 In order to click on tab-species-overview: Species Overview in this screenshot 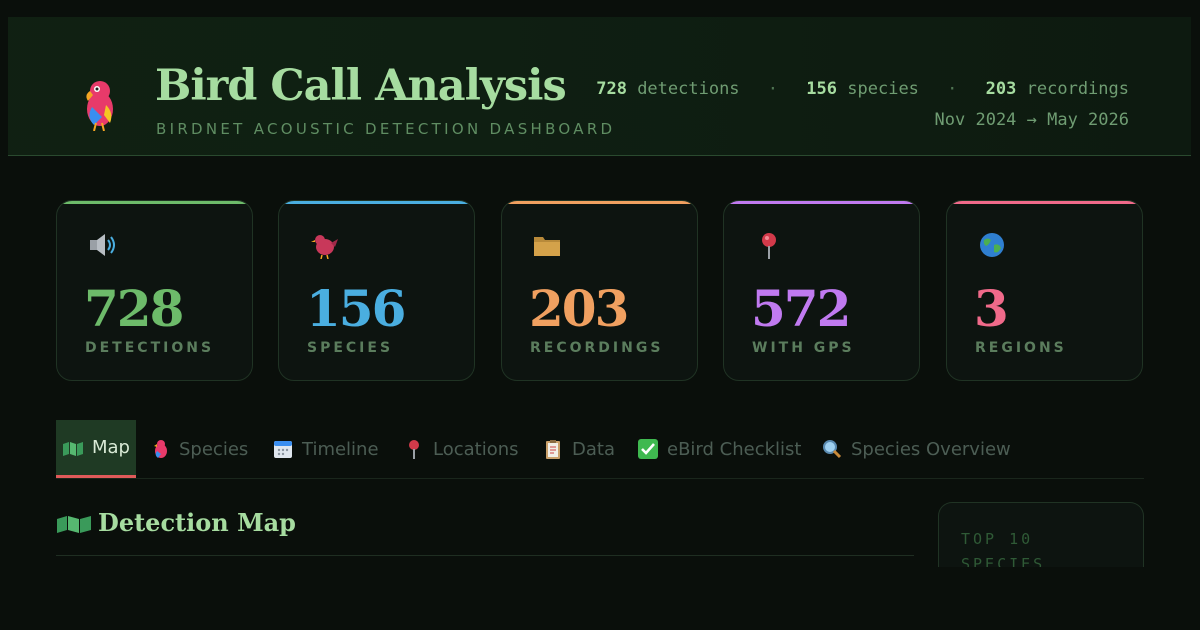, I will do `click(916, 449)`.